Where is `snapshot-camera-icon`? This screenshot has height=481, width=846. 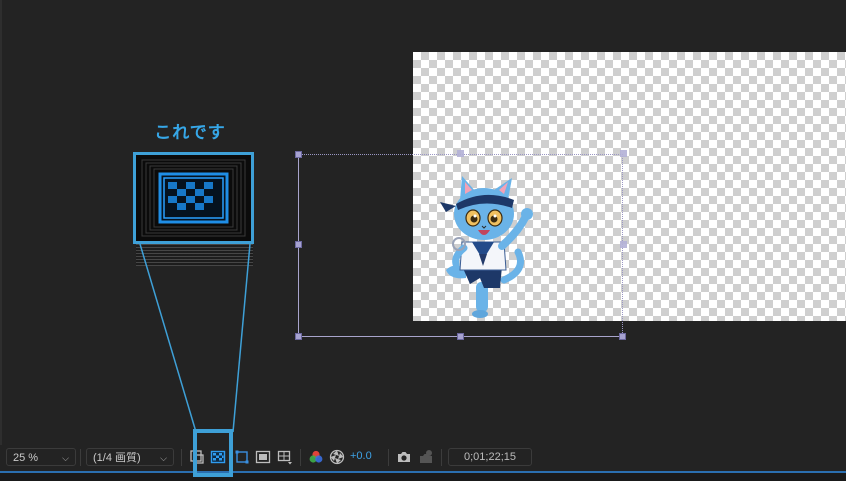
snapshot-camera-icon is located at coordinates (404, 457).